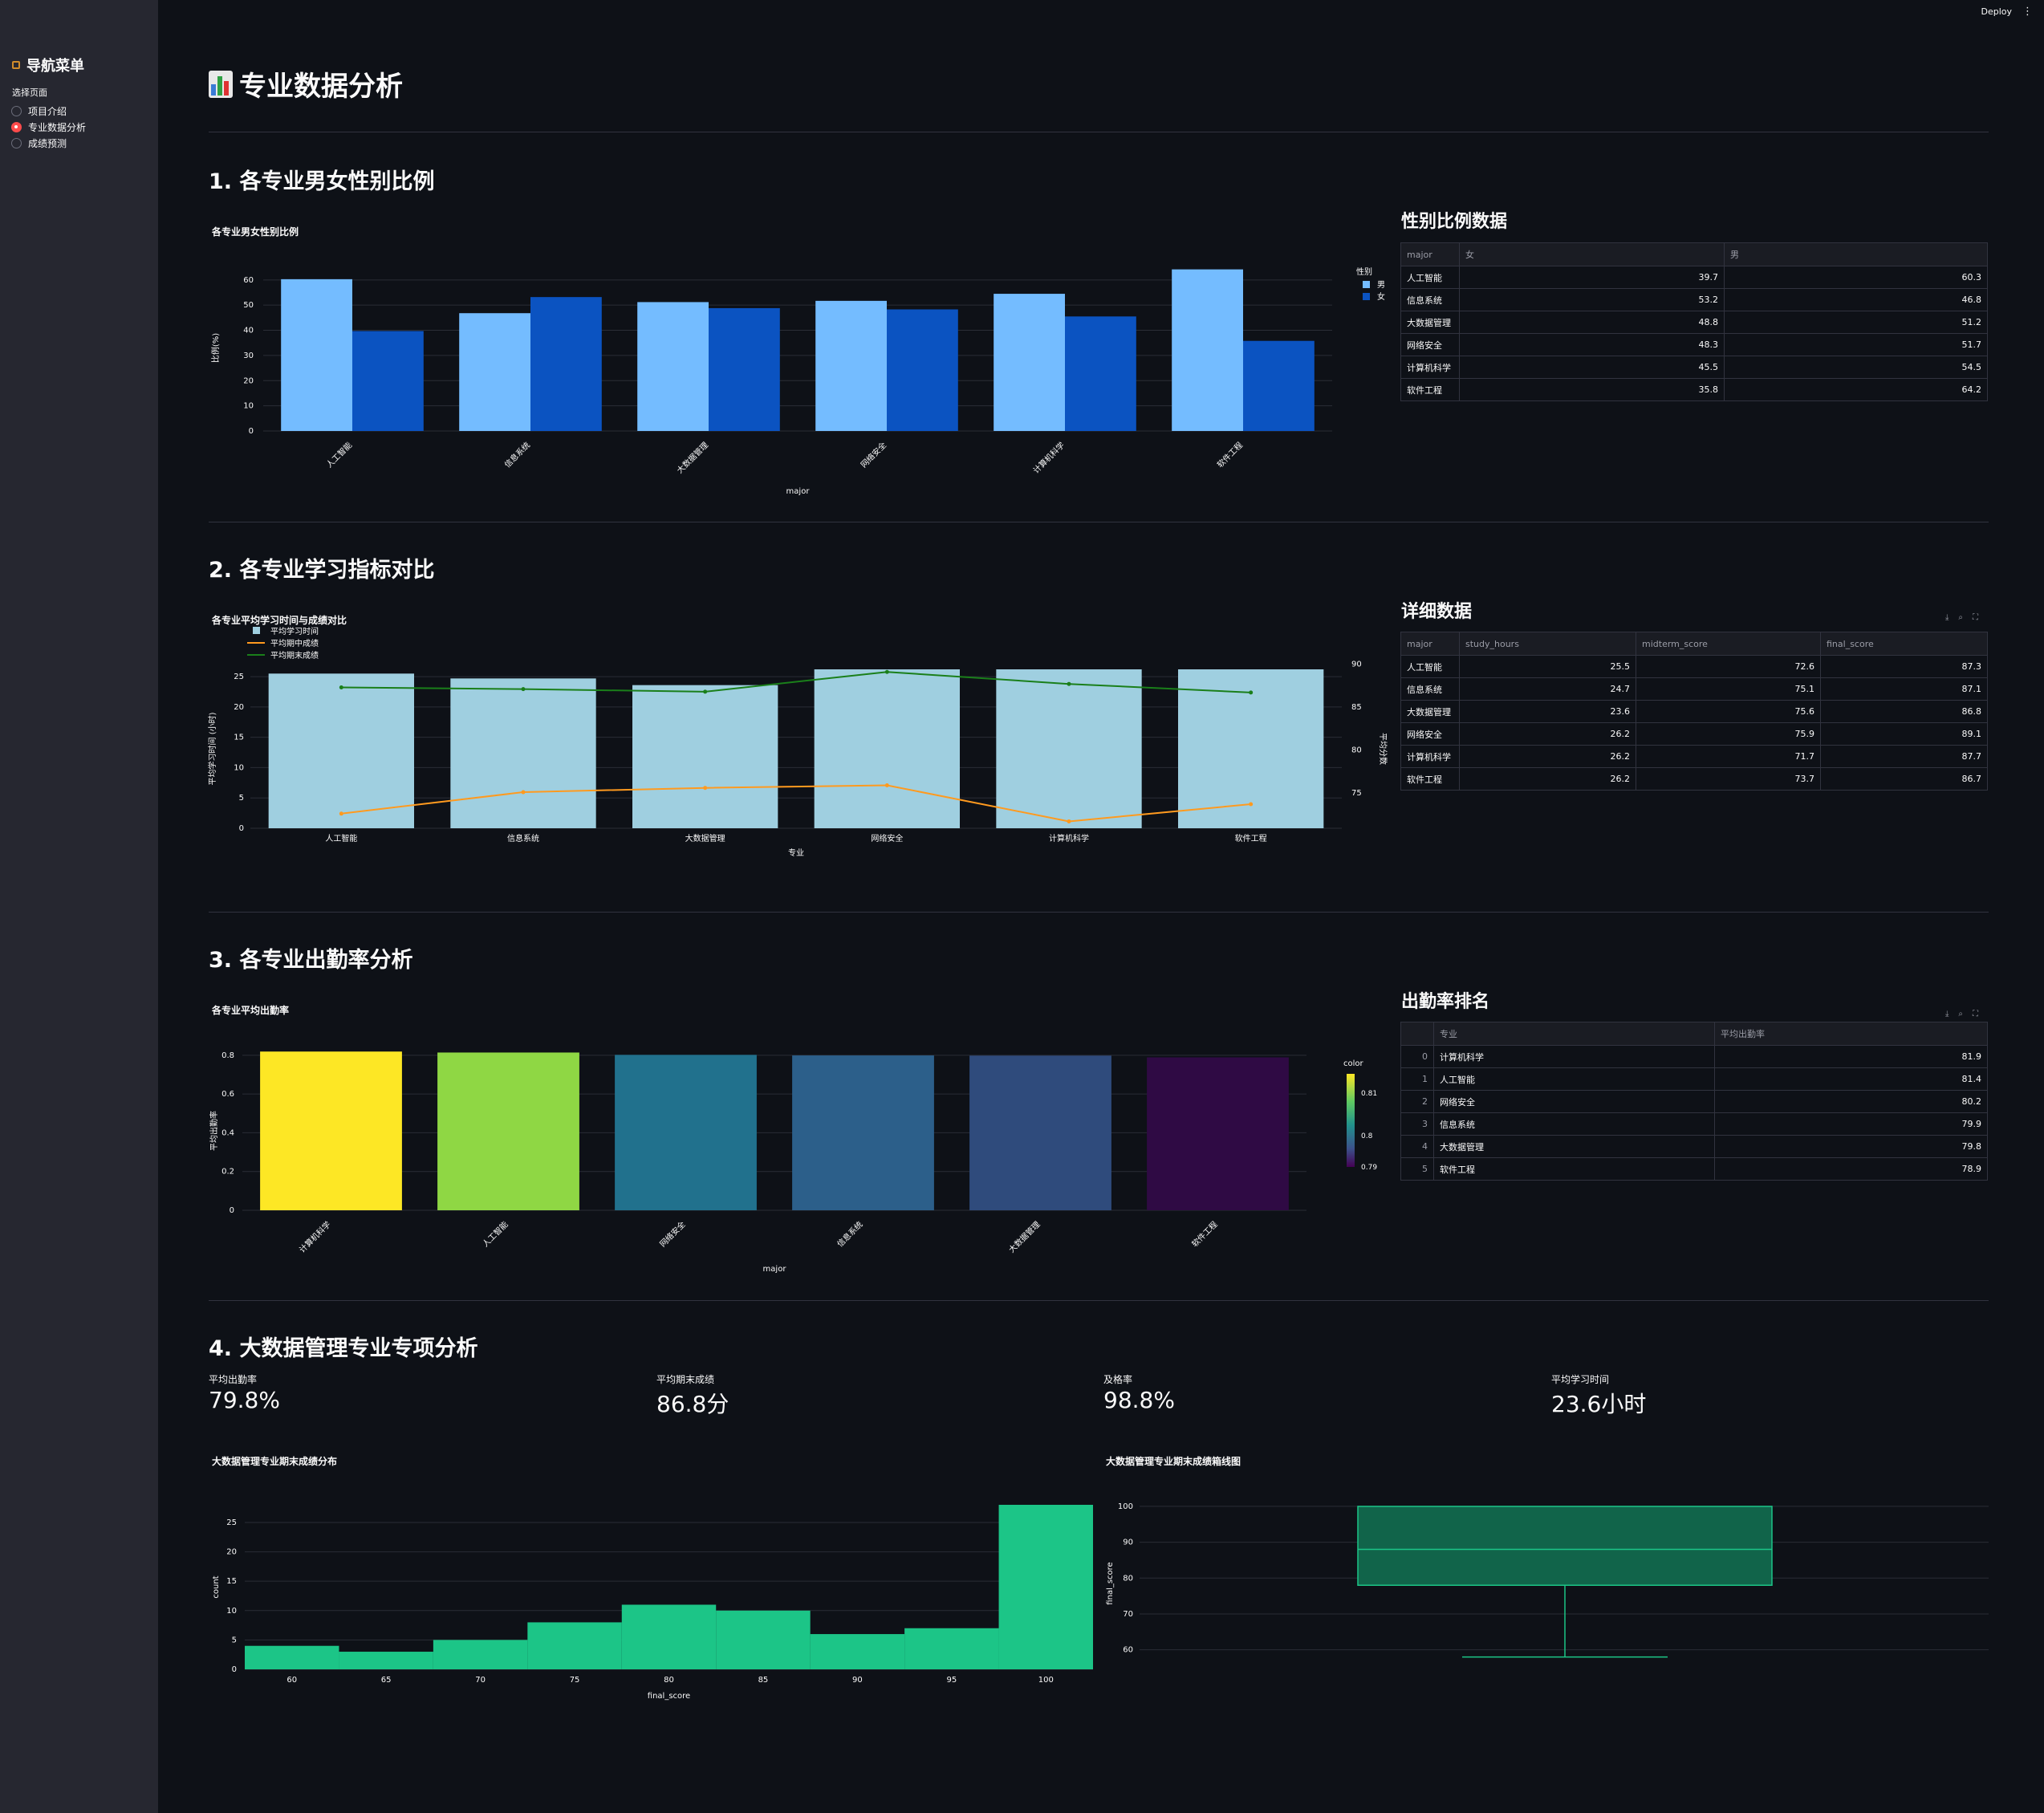 This screenshot has height=1813, width=2044. What do you see at coordinates (1855, 300) in the screenshot?
I see `table-cell: 46.8` at bounding box center [1855, 300].